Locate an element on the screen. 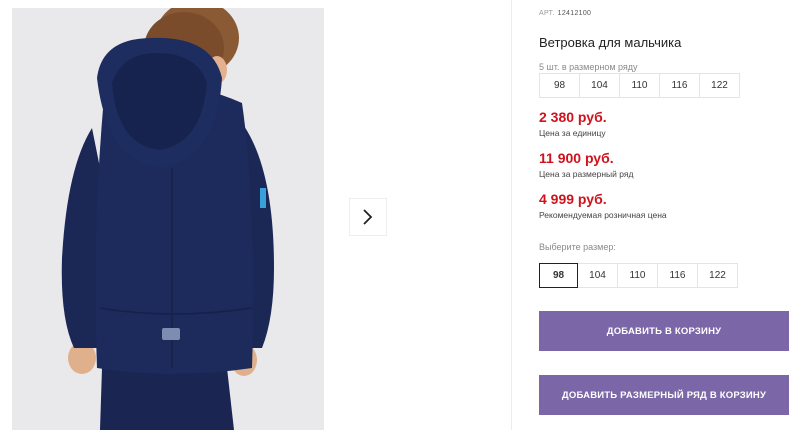  column-divider is located at coordinates (511, 215).